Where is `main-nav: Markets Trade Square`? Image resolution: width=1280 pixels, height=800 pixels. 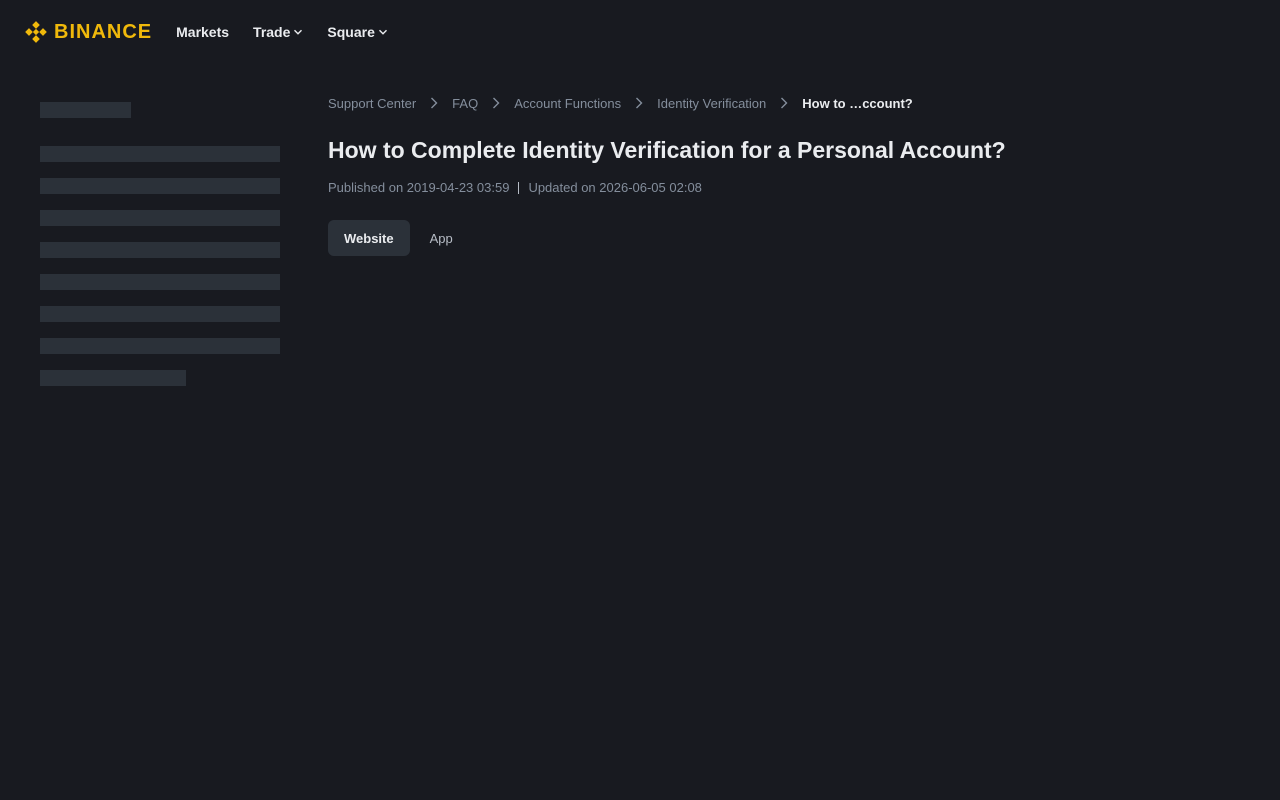 main-nav: Markets Trade Square is located at coordinates (282, 32).